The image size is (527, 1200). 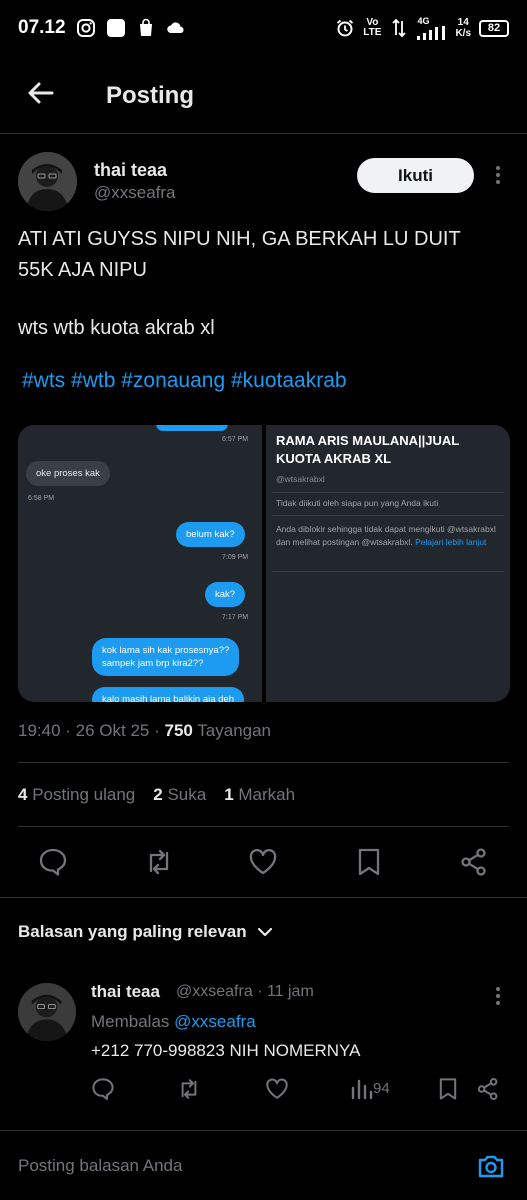 What do you see at coordinates (85, 28) in the screenshot?
I see `instagram-icon` at bounding box center [85, 28].